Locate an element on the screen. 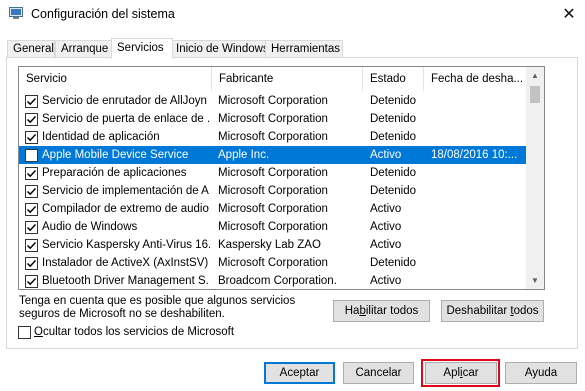 This screenshot has width=585, height=391. close-icon: ✕ is located at coordinates (569, 15).